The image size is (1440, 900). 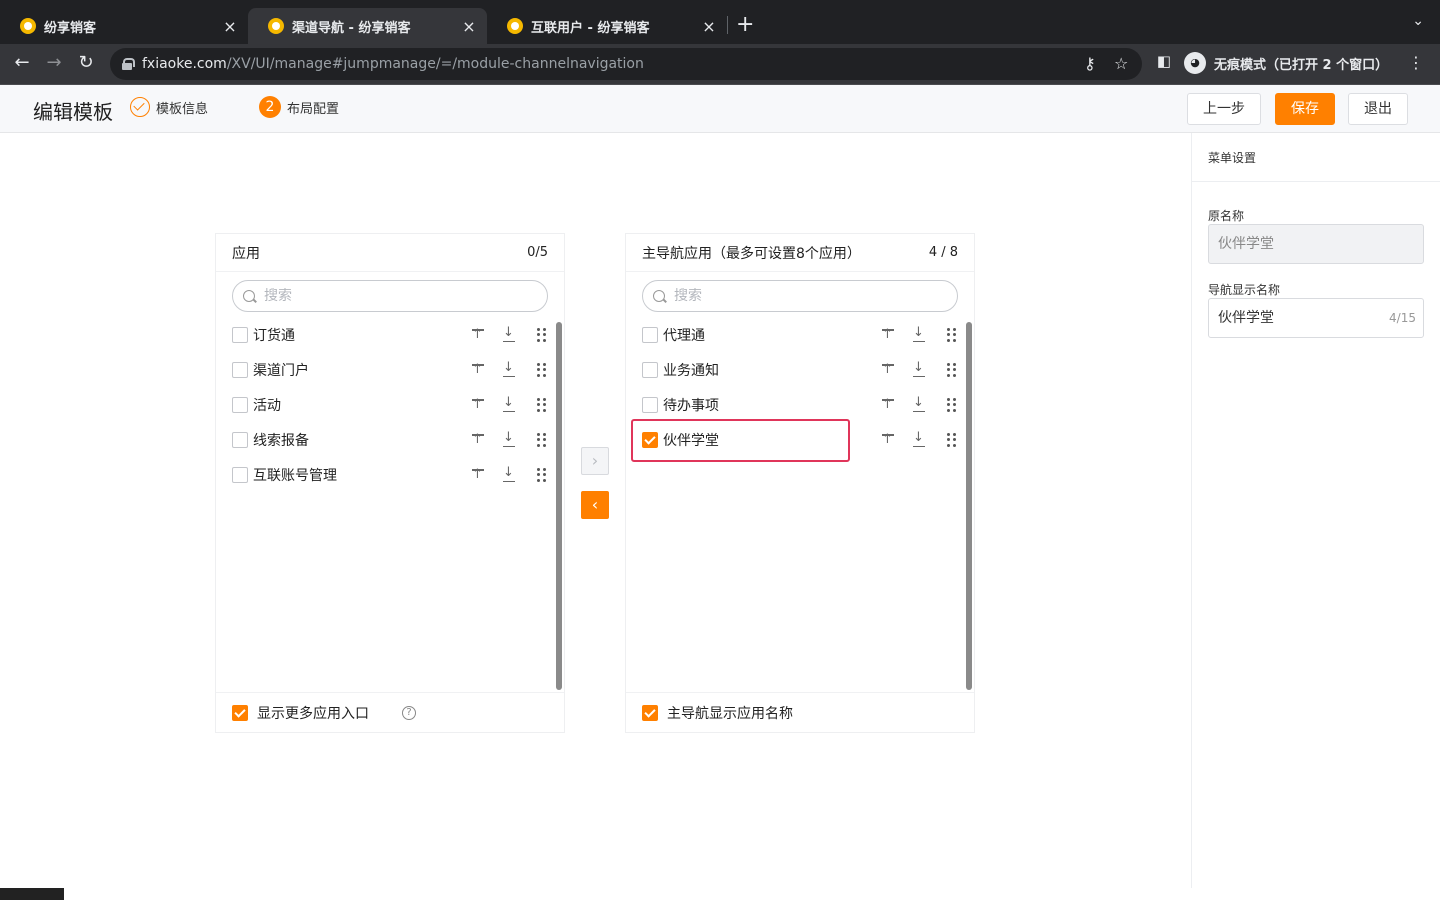 I want to click on url-host: fxiaoke.com, so click(x=184, y=64).